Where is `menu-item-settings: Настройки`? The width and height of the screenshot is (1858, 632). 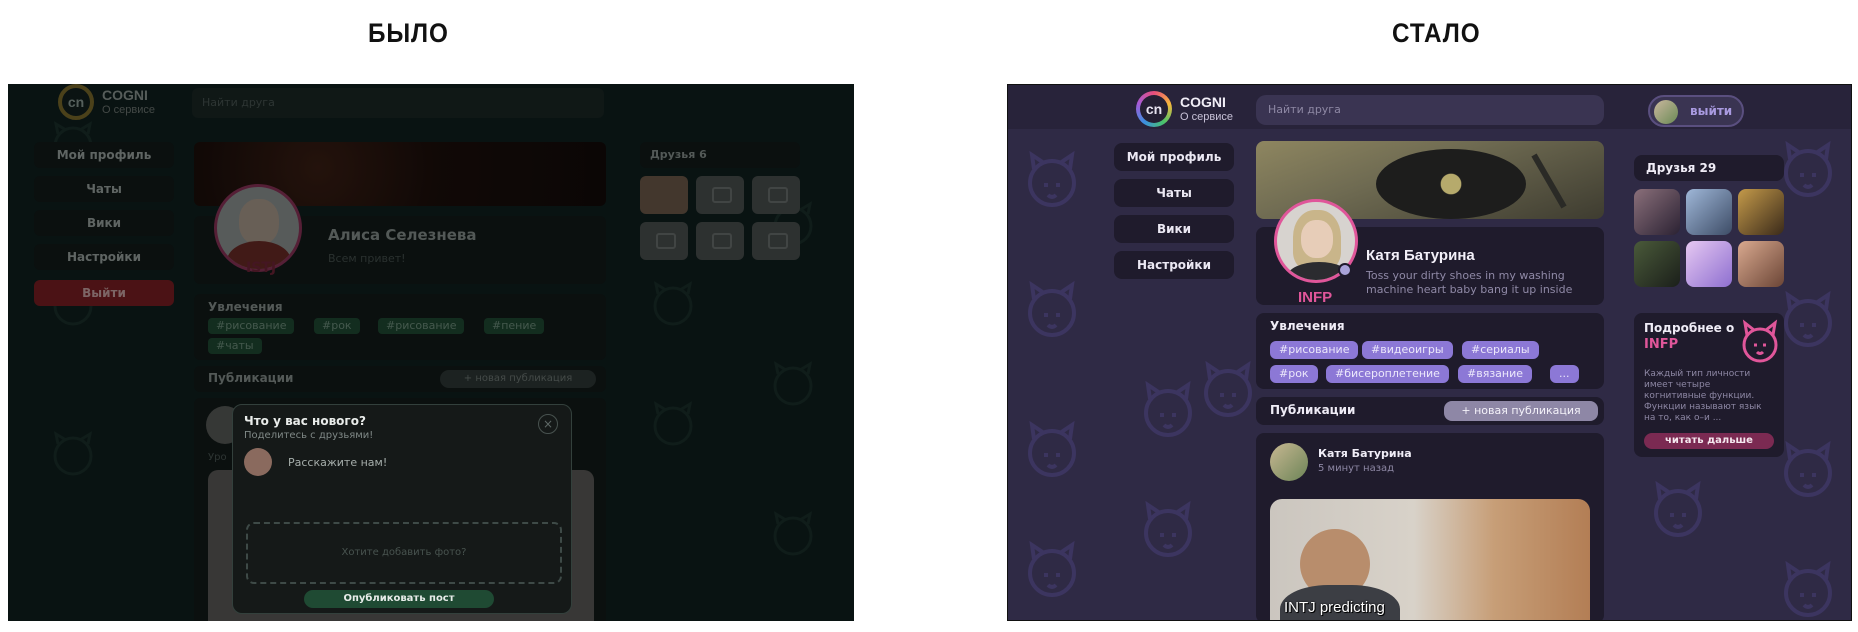
menu-item-settings: Настройки is located at coordinates (1174, 265).